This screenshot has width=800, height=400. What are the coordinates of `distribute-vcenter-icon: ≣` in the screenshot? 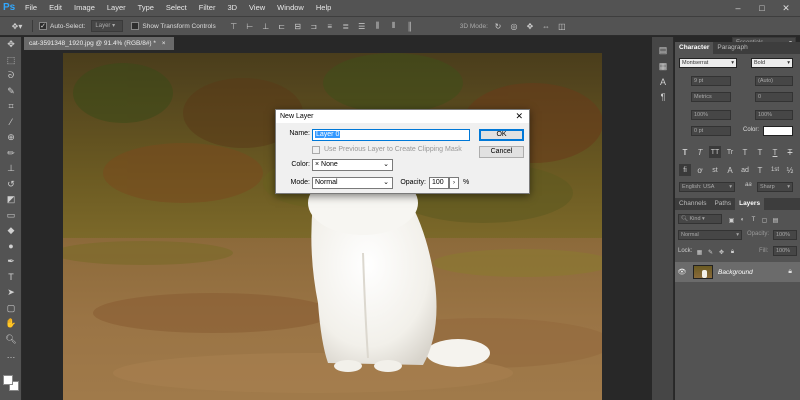 It's located at (346, 26).